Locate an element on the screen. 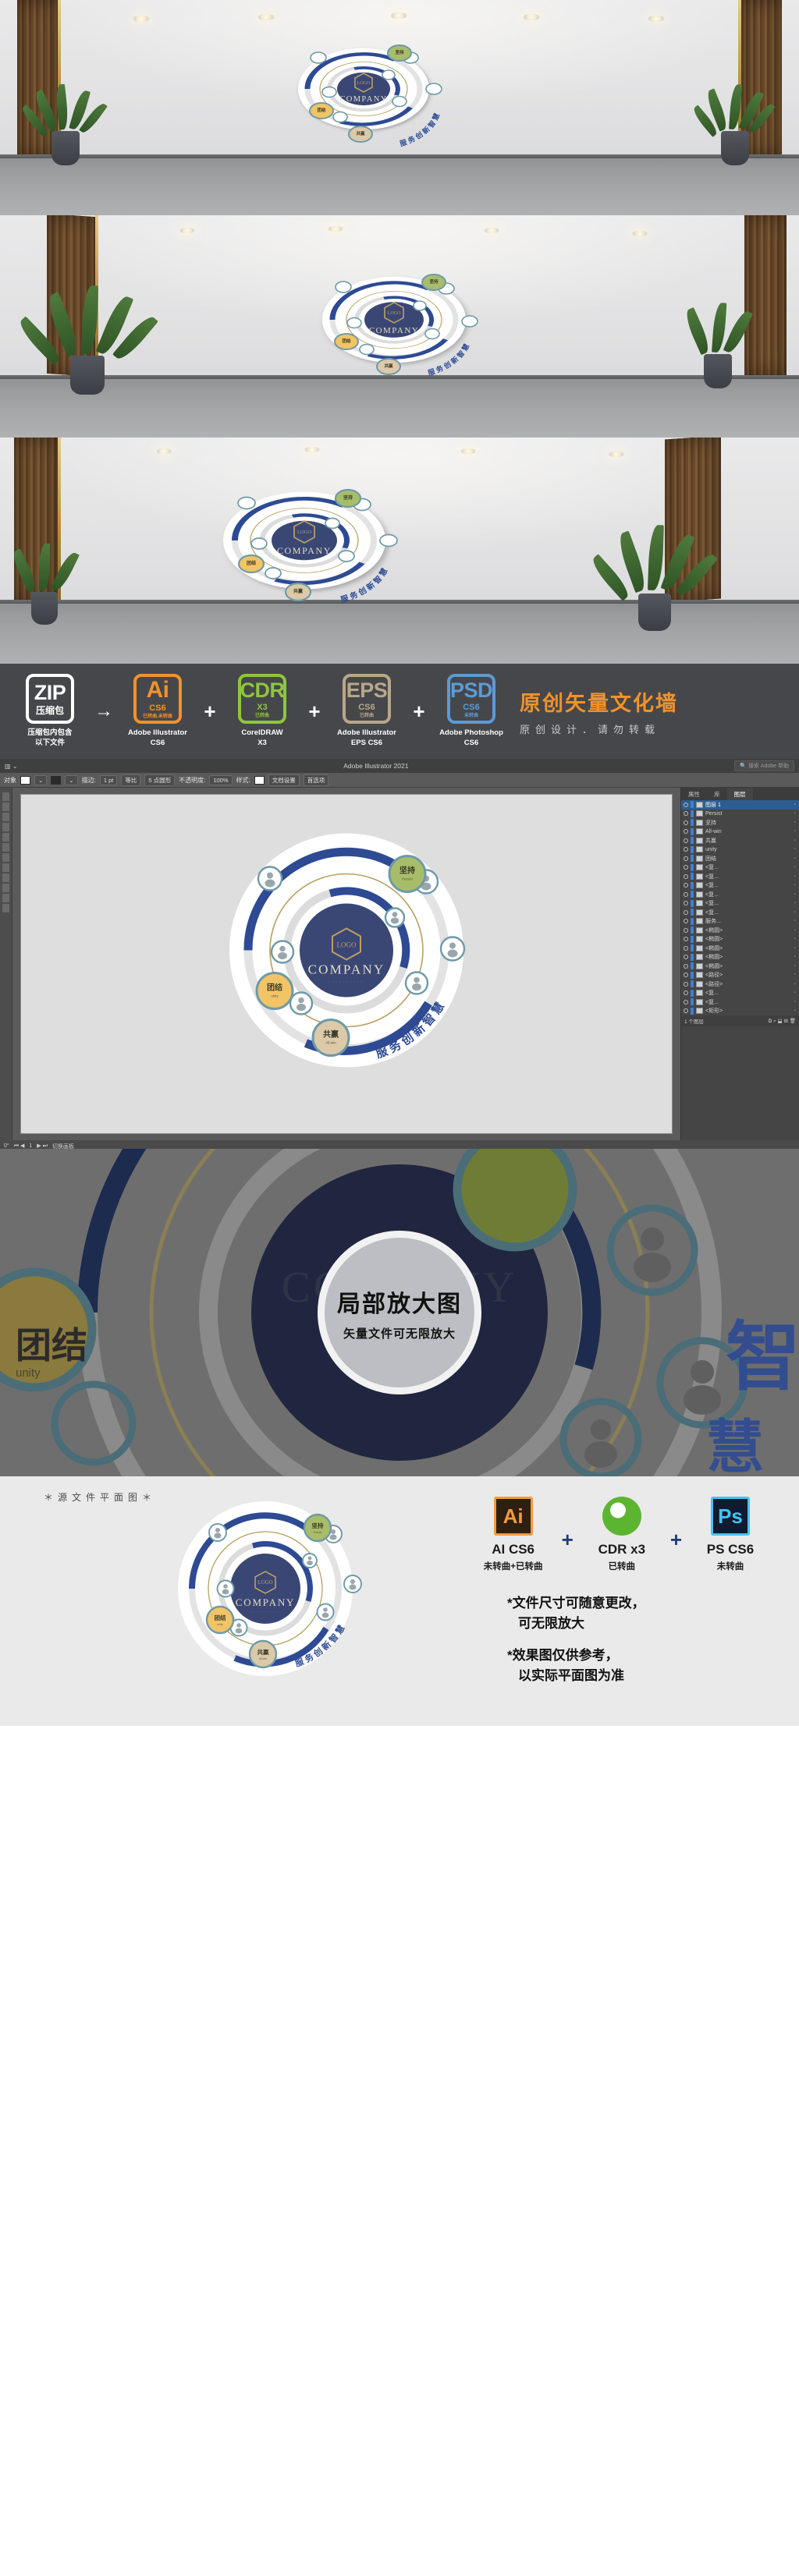 Image resolution: width=799 pixels, height=2576 pixels. rotation-value: 0° is located at coordinates (6, 1146).